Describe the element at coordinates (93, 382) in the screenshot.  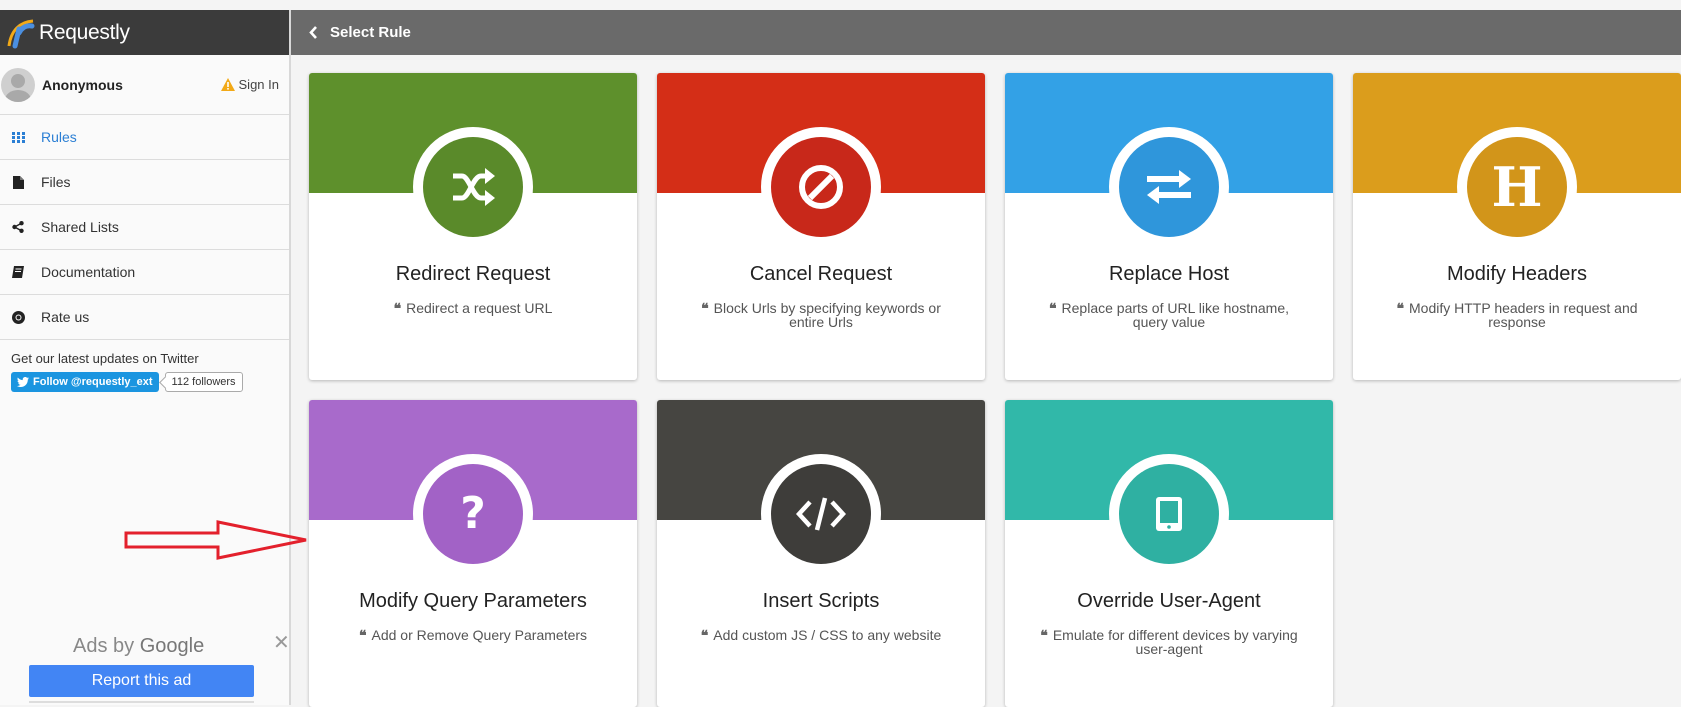
I see `twitter-follow-label: Follow @requestly_ext` at that location.